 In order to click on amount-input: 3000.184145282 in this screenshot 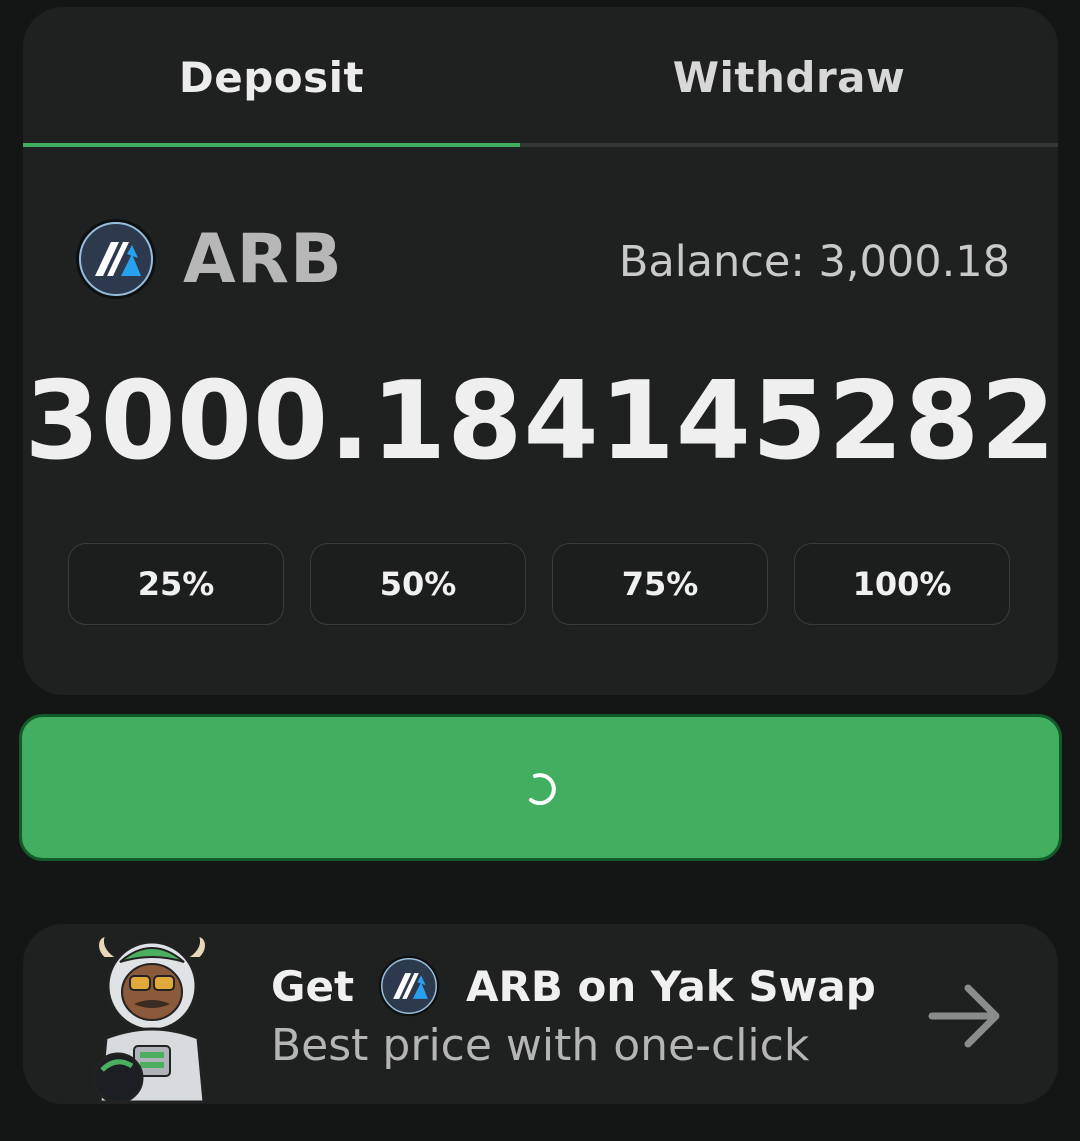, I will do `click(540, 421)`.